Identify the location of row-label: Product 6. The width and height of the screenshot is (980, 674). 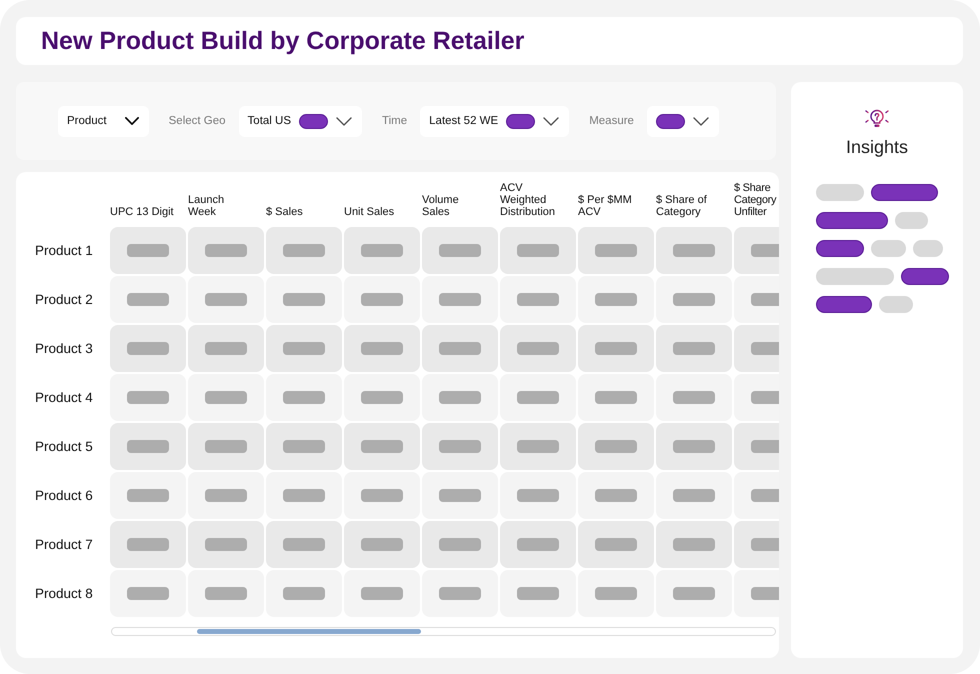
(64, 495).